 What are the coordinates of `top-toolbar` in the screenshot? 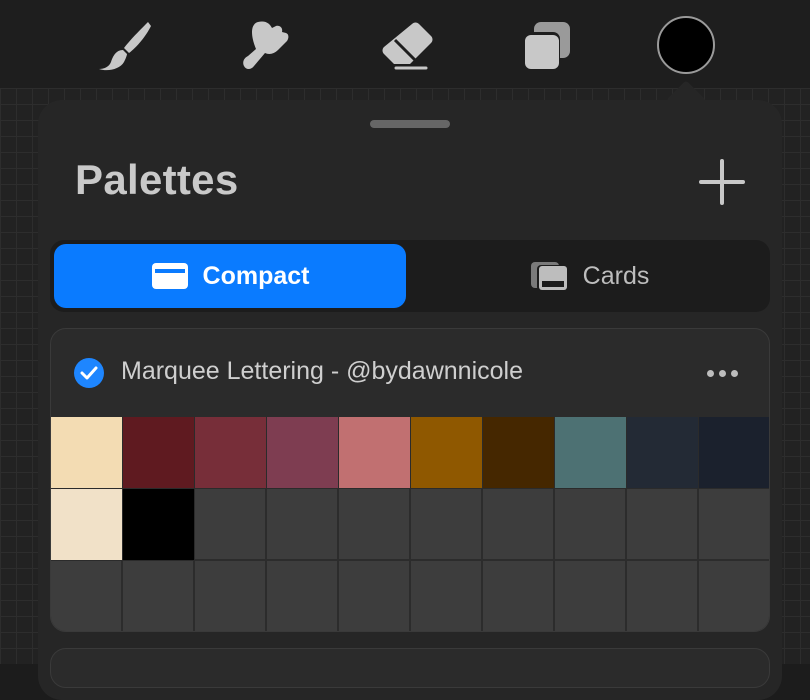 It's located at (405, 44).